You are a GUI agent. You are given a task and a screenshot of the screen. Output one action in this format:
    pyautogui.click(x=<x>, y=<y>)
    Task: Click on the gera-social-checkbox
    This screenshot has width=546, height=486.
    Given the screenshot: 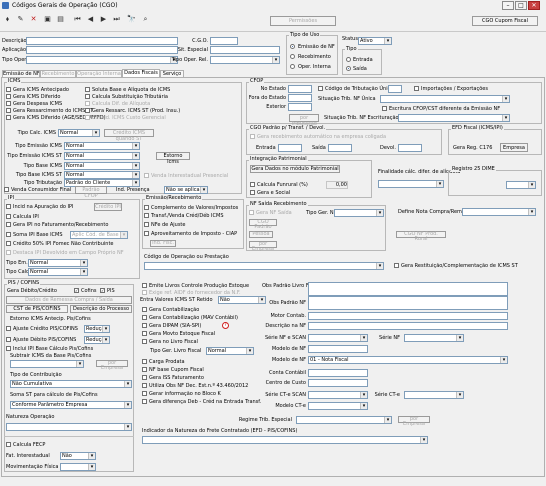 What is the action you would take?
    pyautogui.click(x=252, y=192)
    